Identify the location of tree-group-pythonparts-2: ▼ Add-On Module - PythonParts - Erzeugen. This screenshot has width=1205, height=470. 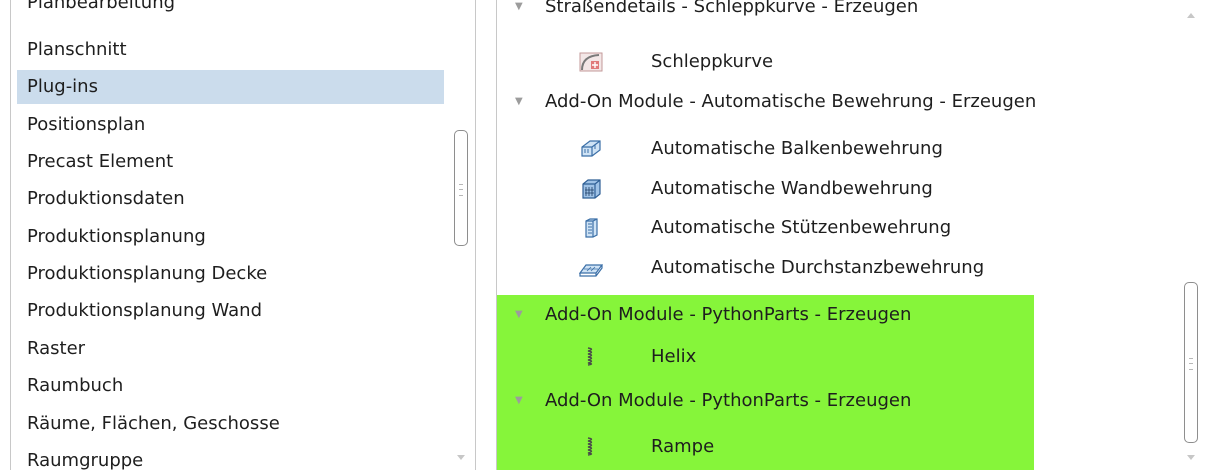
(765, 401).